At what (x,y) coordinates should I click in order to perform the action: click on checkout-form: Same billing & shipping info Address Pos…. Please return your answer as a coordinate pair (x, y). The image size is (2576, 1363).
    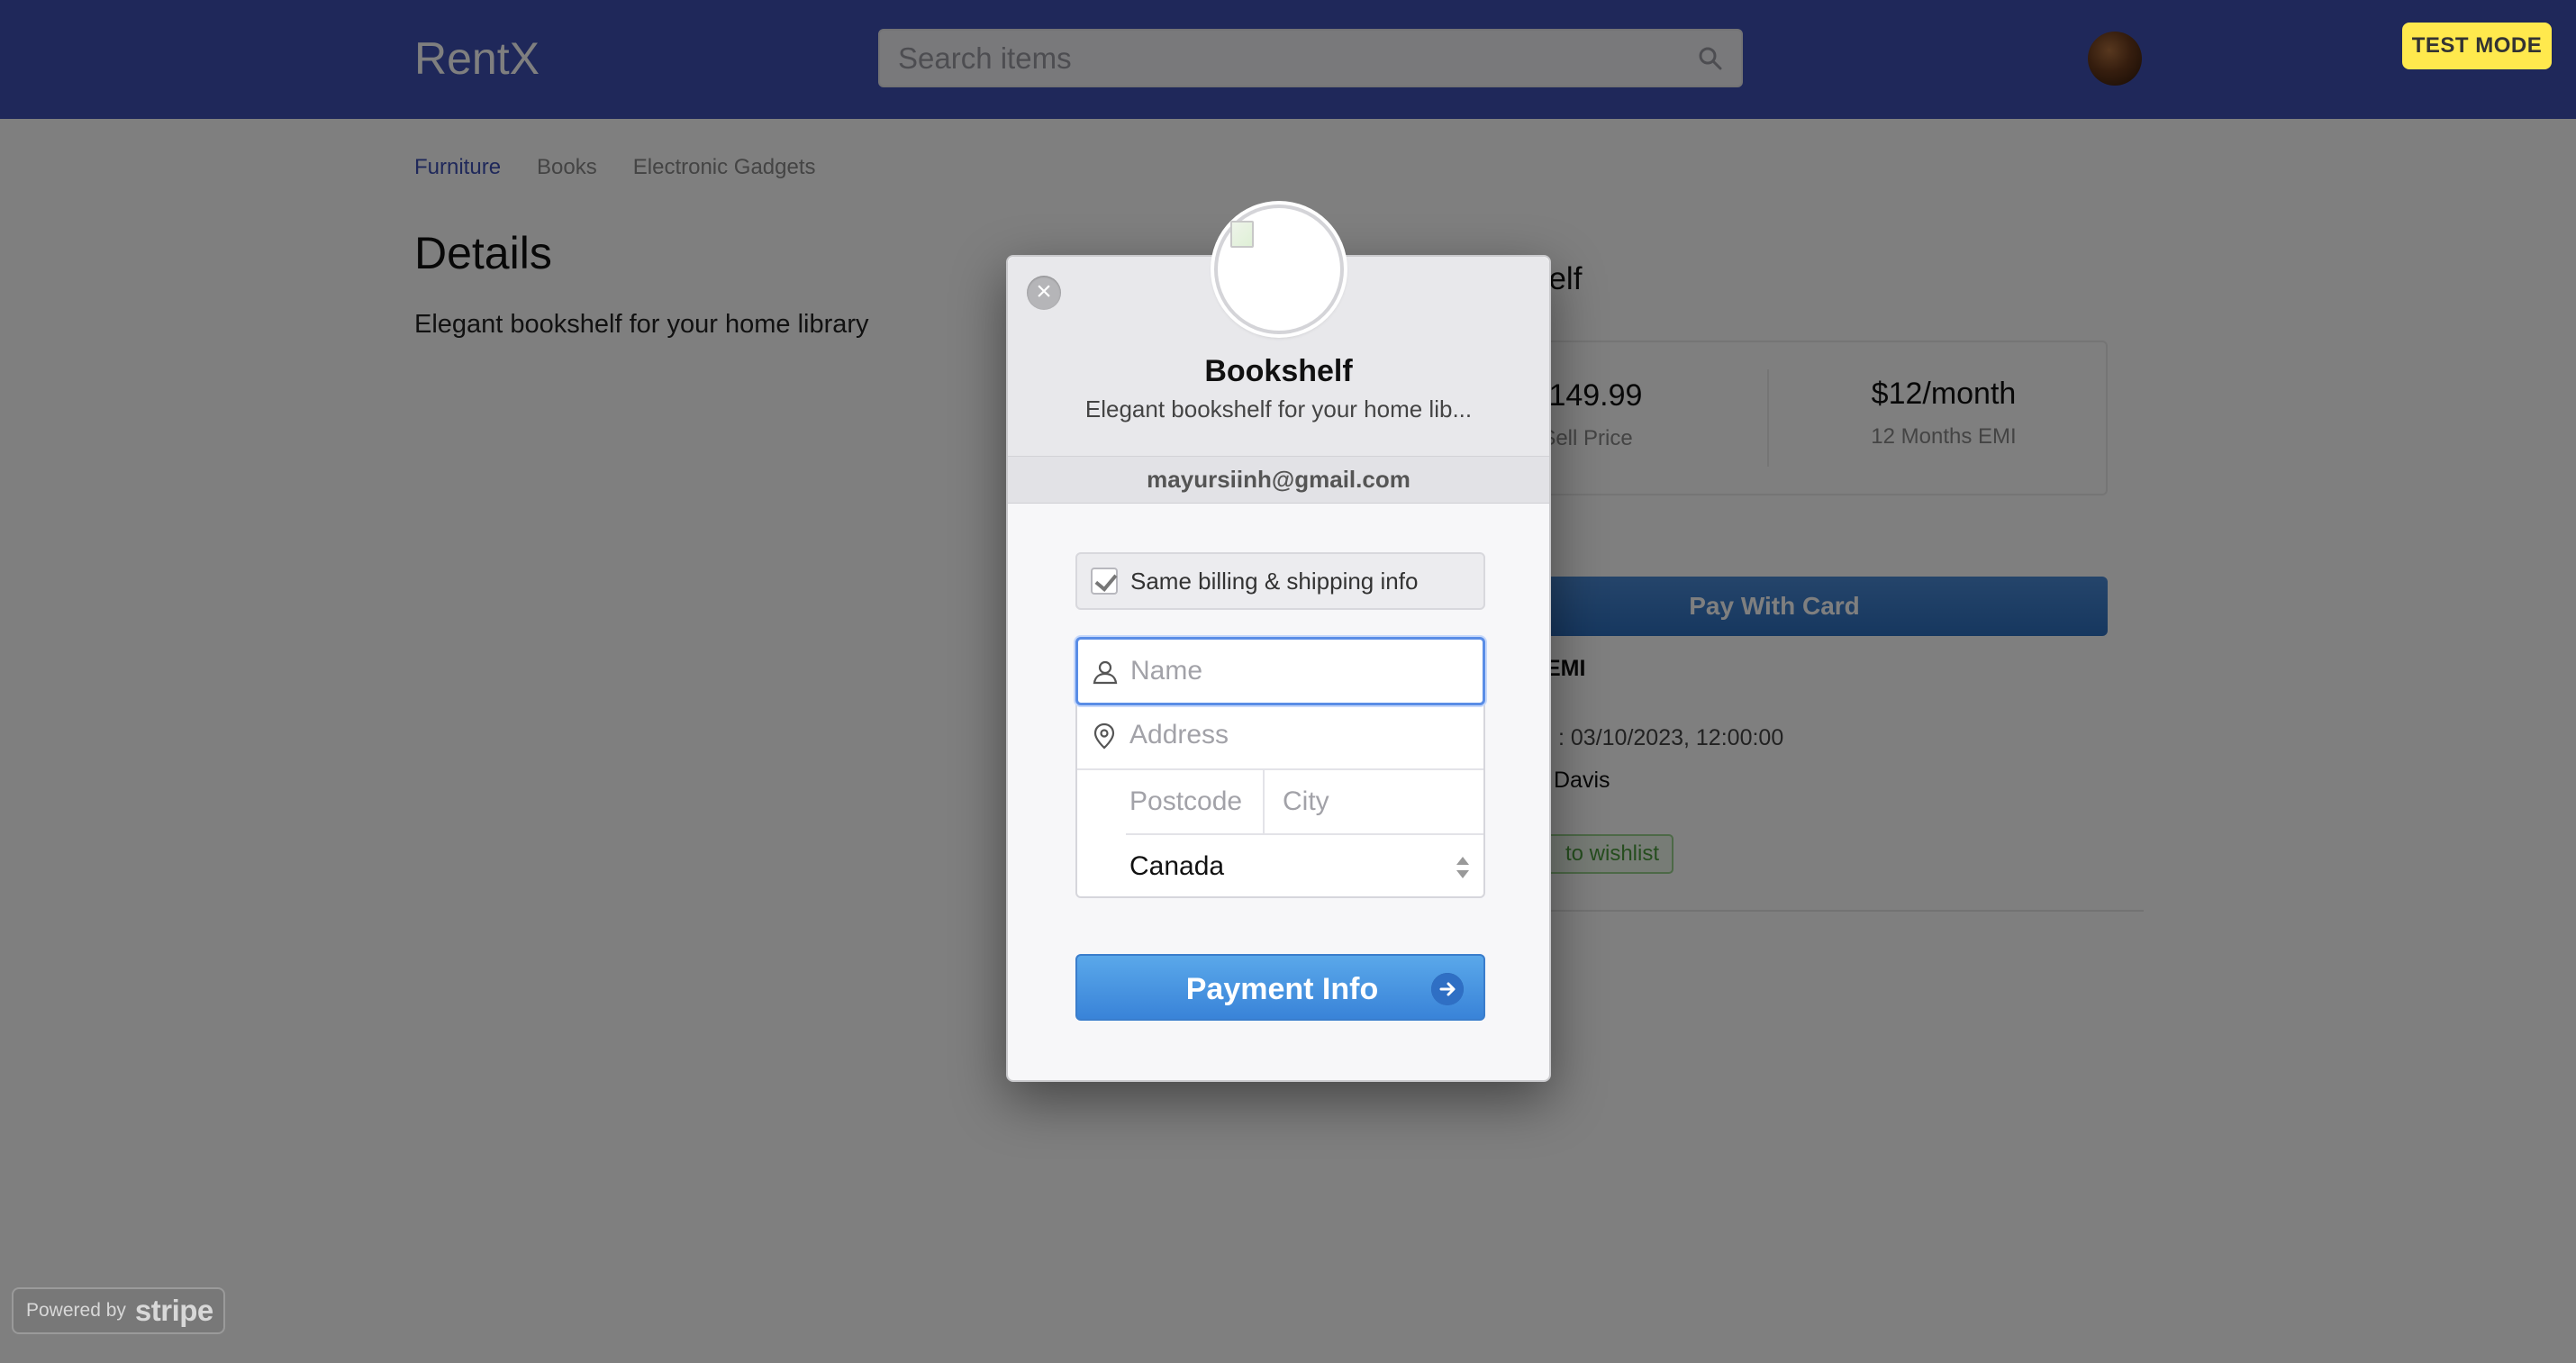
    Looking at the image, I should click on (1278, 792).